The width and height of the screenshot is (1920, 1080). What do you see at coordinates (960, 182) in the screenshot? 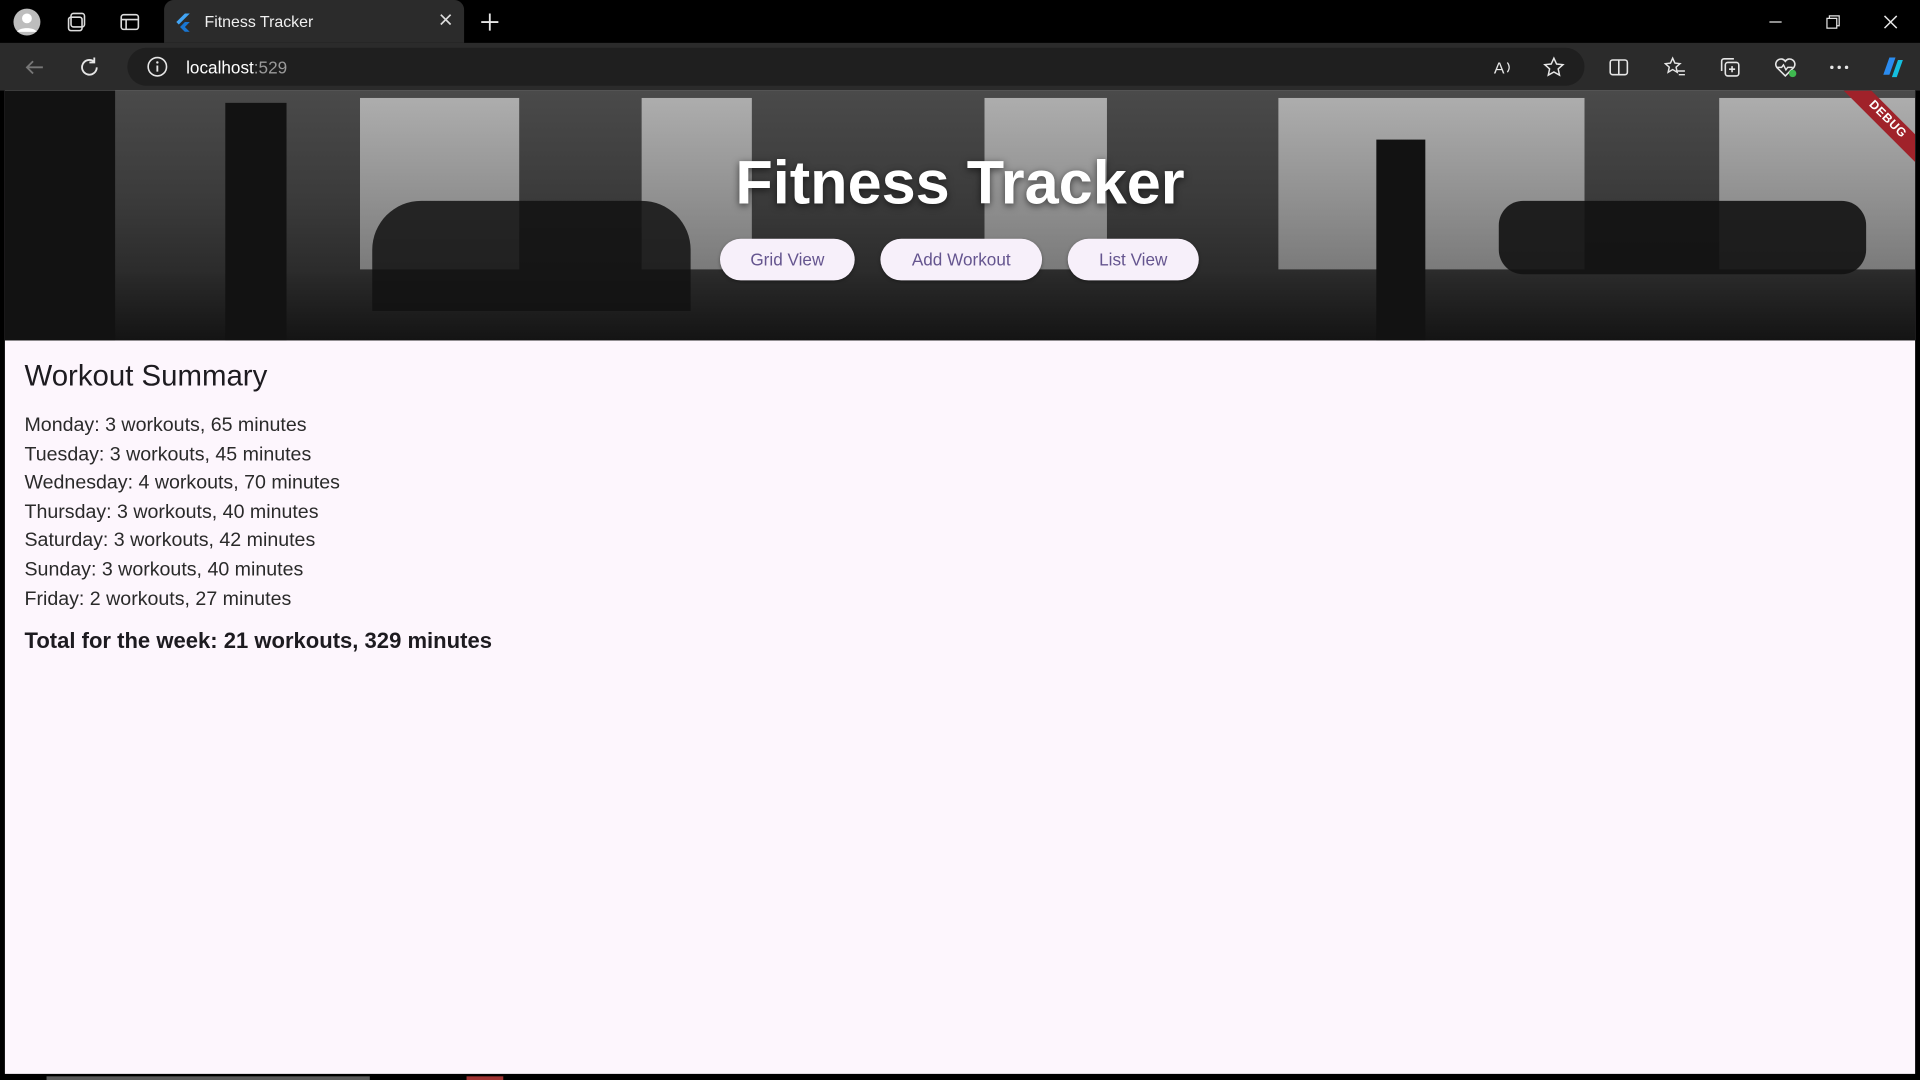
I see `page-title: Fitness Tracker` at bounding box center [960, 182].